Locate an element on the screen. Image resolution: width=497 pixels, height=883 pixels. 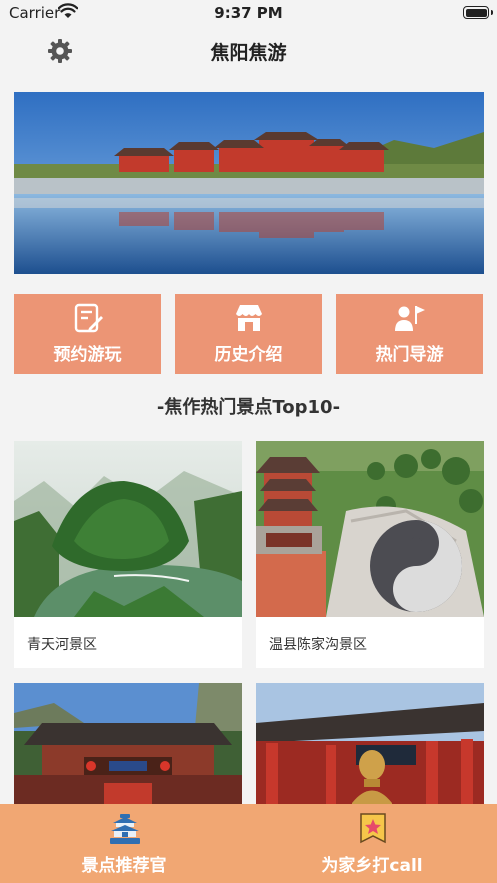
tab-label: 为家乡打call is located at coordinates (372, 866).